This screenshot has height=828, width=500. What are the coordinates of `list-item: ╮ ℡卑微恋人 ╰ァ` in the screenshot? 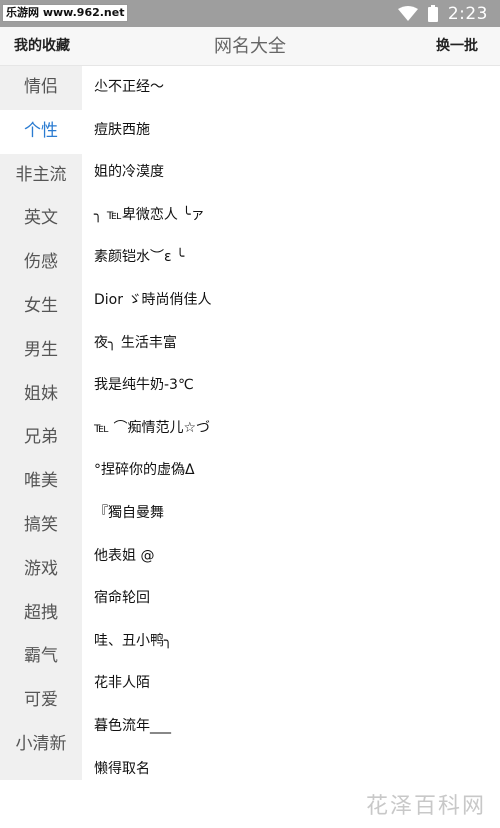 It's located at (291, 215).